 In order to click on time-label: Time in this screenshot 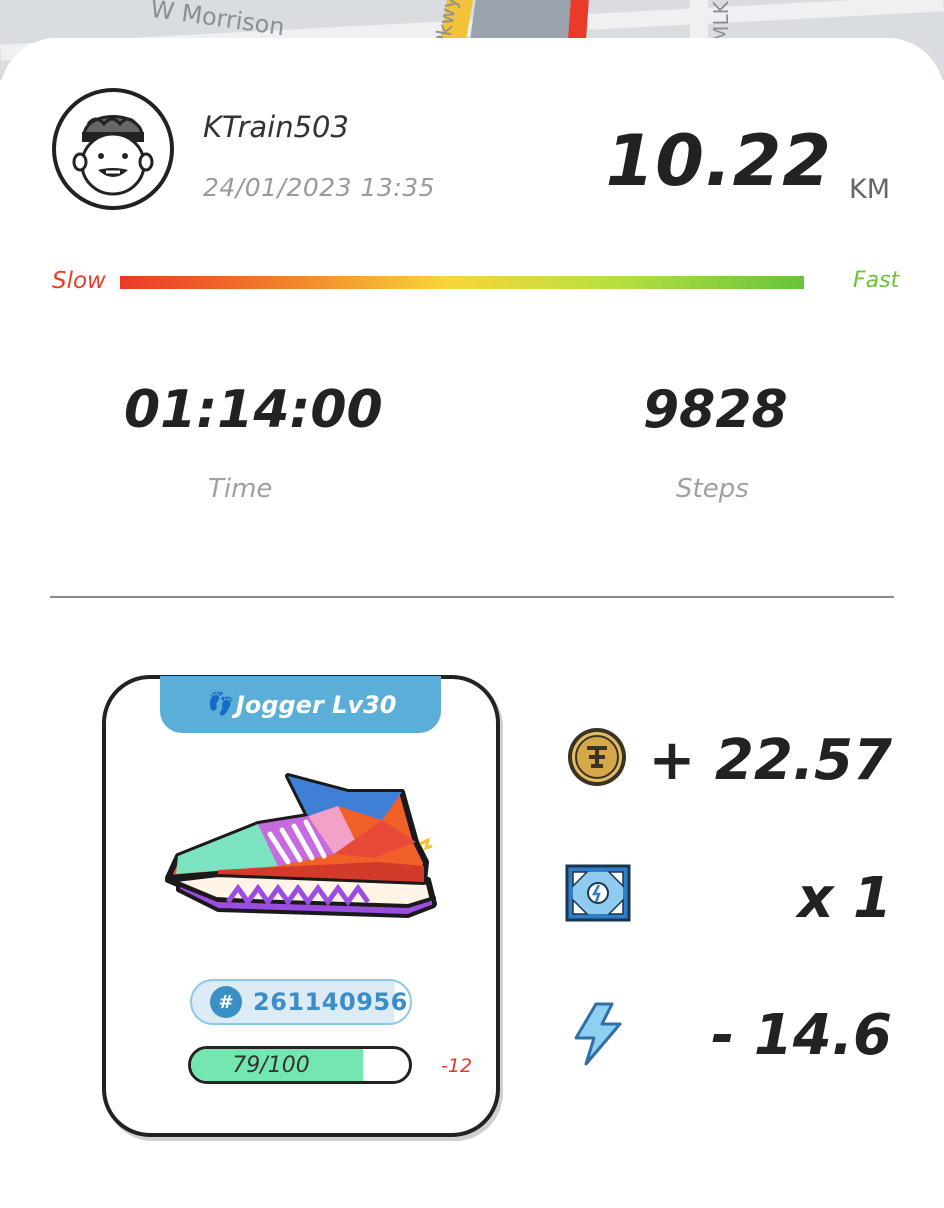, I will do `click(240, 489)`.